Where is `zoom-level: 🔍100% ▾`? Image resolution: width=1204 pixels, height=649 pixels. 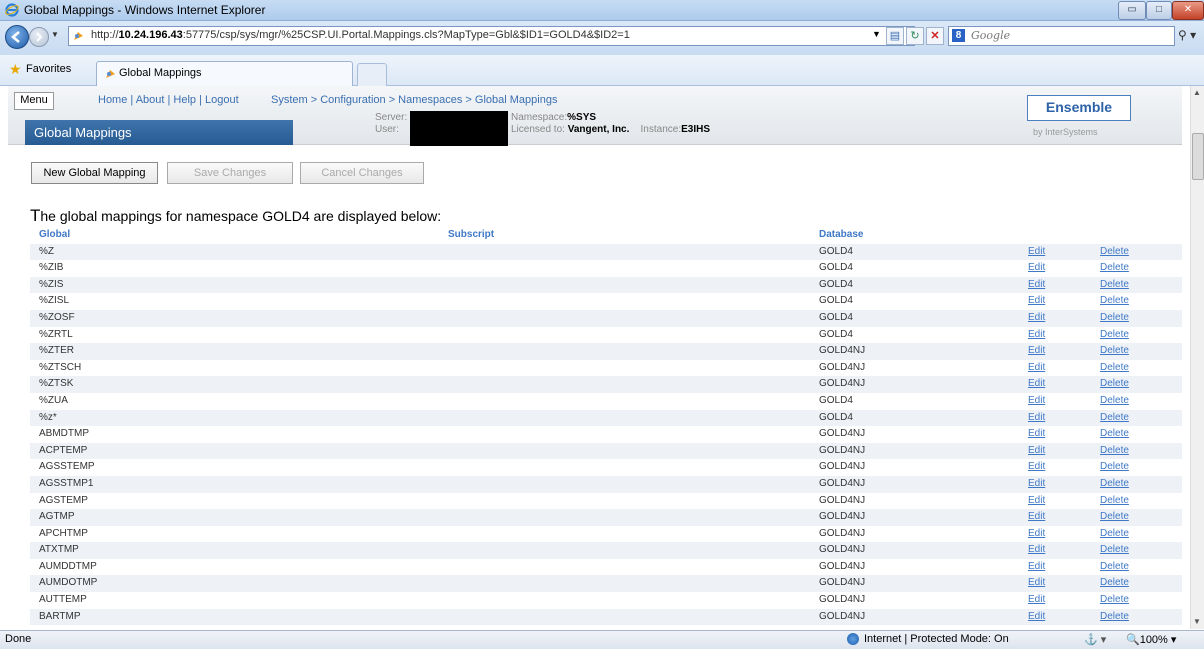 zoom-level: 🔍100% ▾ is located at coordinates (1151, 639).